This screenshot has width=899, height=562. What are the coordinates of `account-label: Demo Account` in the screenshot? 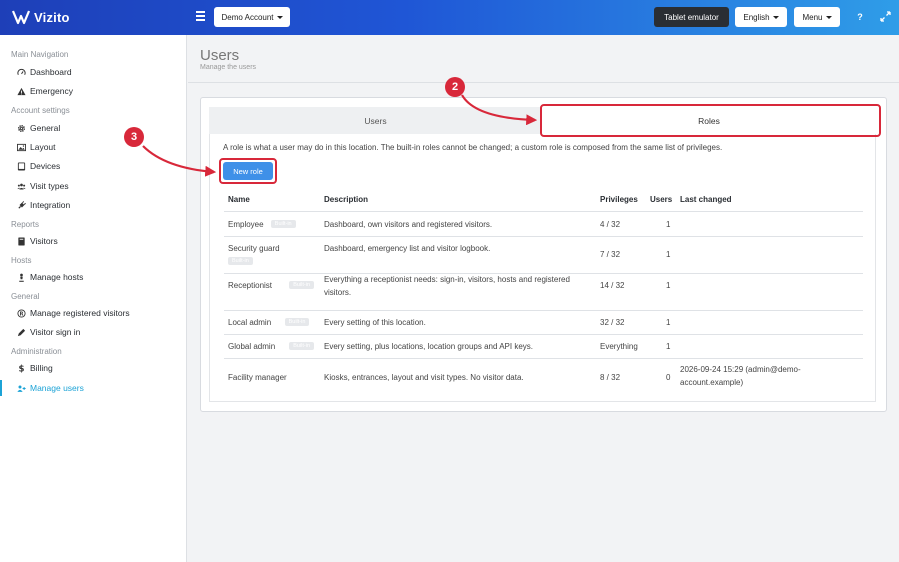 It's located at (247, 17).